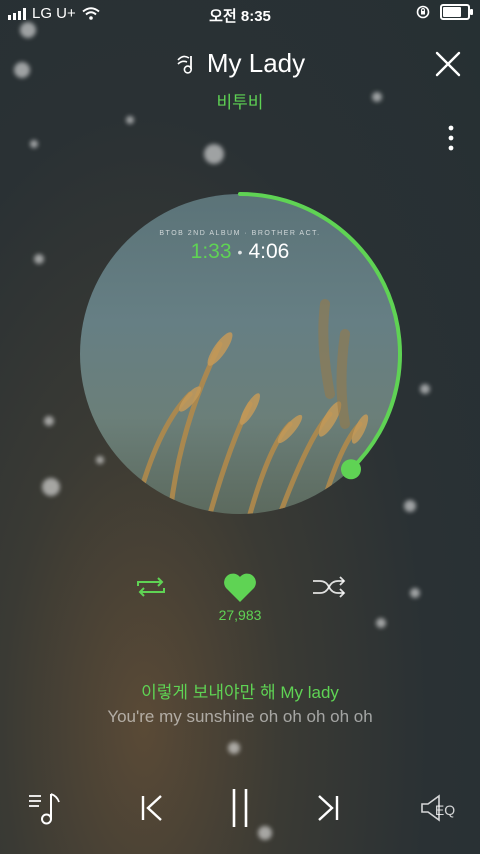 The height and width of the screenshot is (854, 480). Describe the element at coordinates (350, 469) in the screenshot. I see `progress-handle` at that location.